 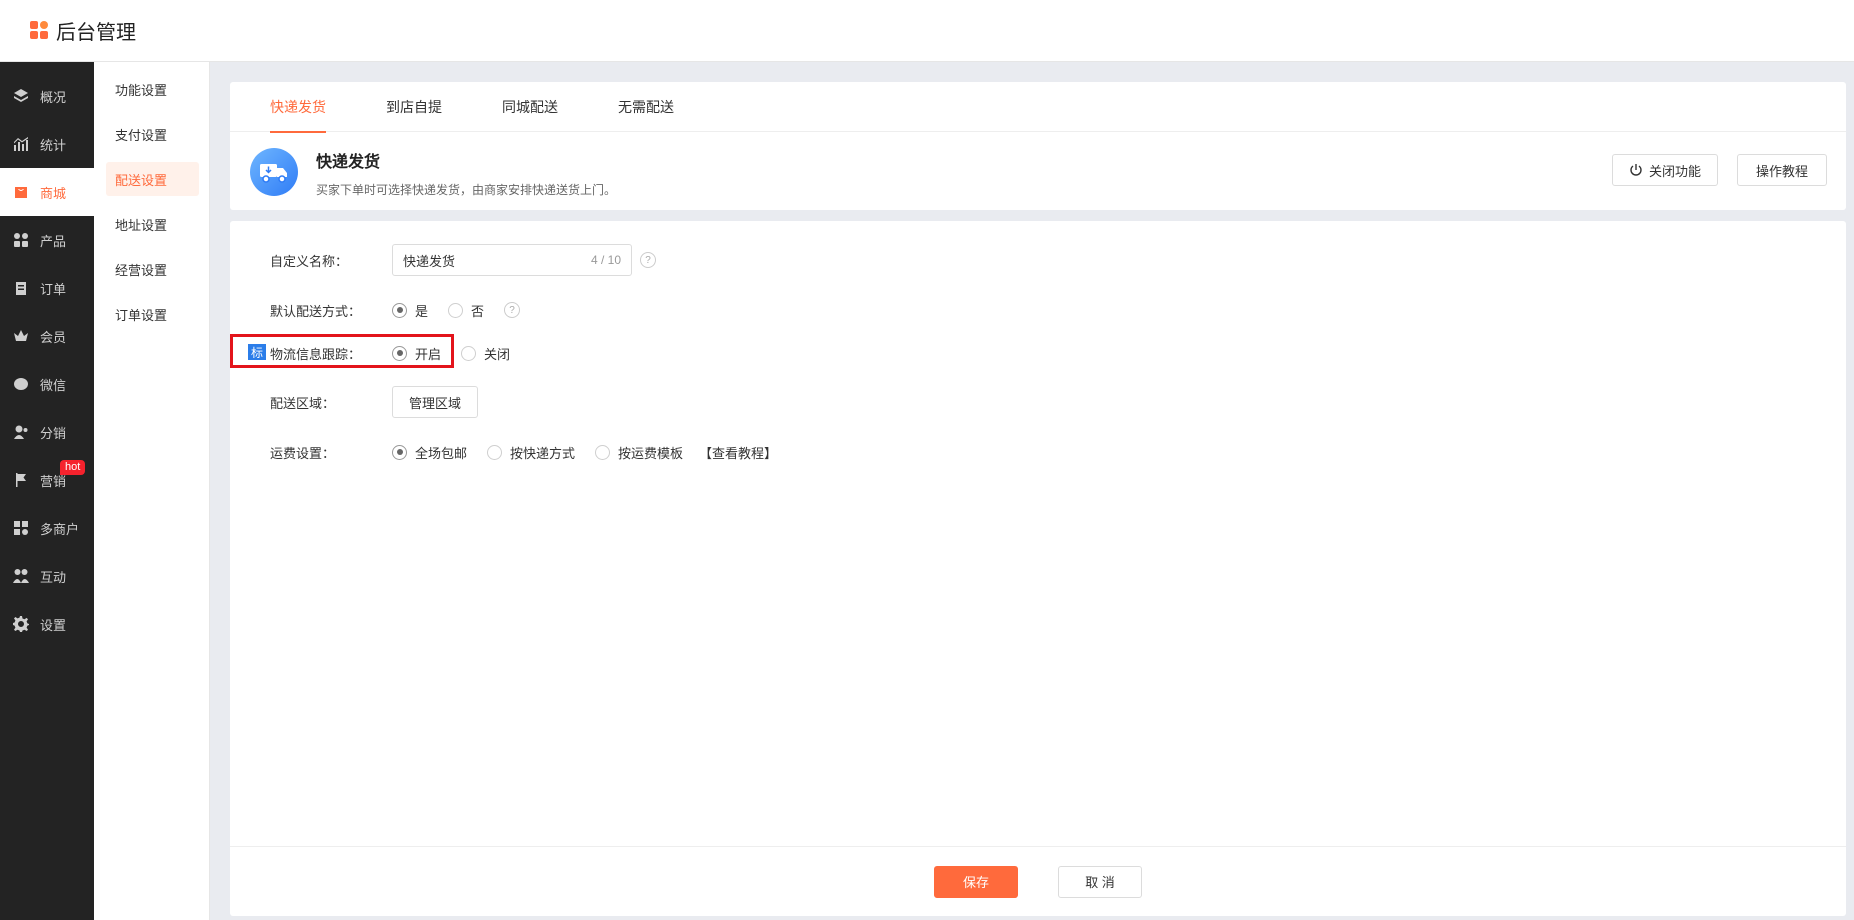 What do you see at coordinates (530, 107) in the screenshot?
I see `tab-local-delivery: 同城配送` at bounding box center [530, 107].